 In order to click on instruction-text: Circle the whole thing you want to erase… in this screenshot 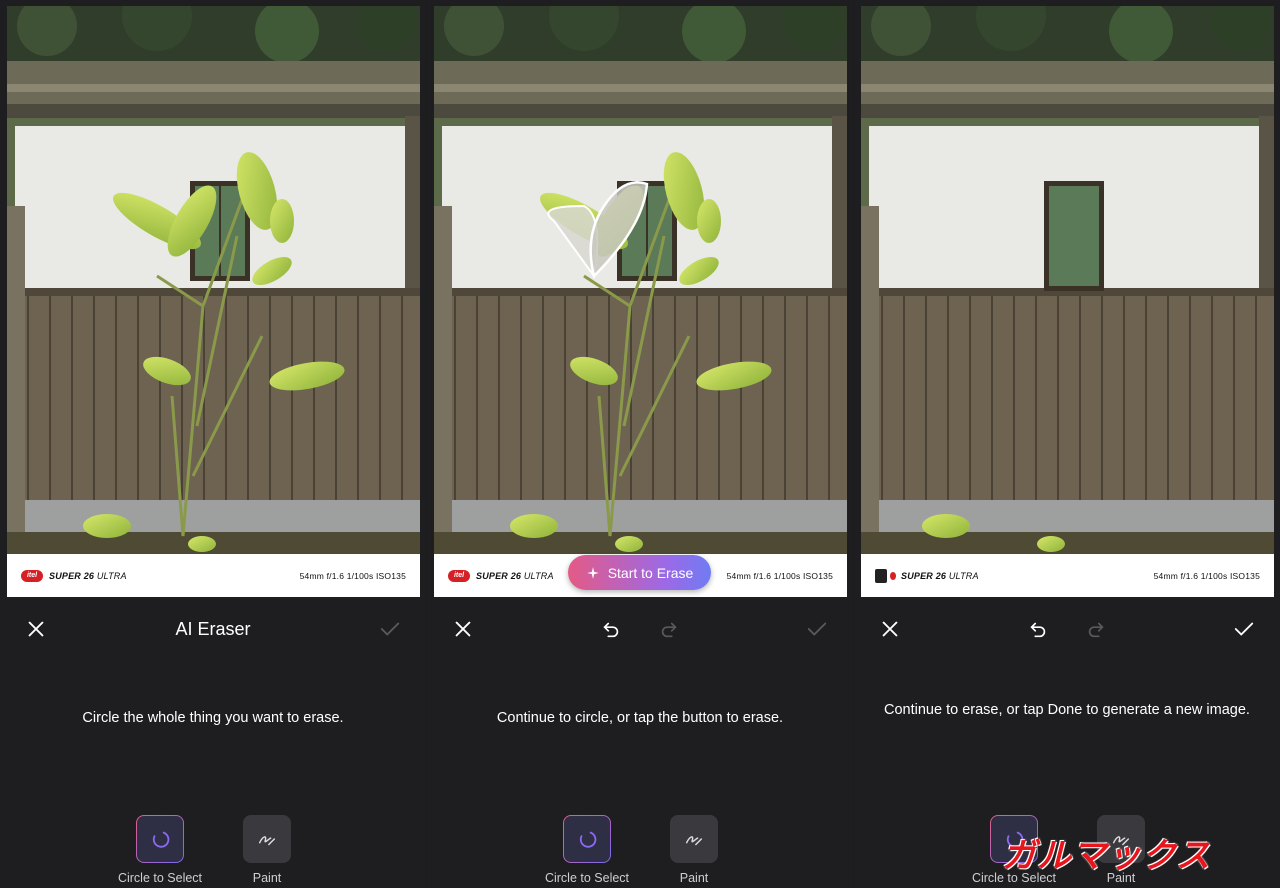, I will do `click(213, 718)`.